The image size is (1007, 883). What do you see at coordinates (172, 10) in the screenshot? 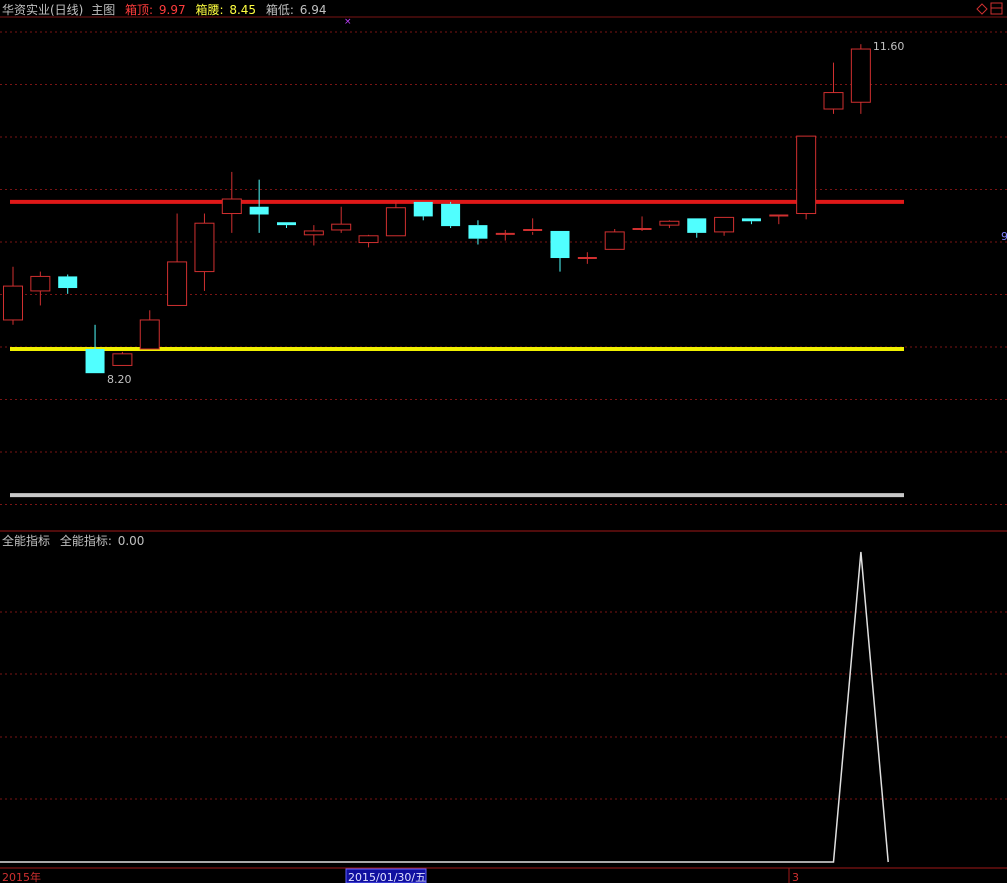
I see `box-top-value: 9.97` at bounding box center [172, 10].